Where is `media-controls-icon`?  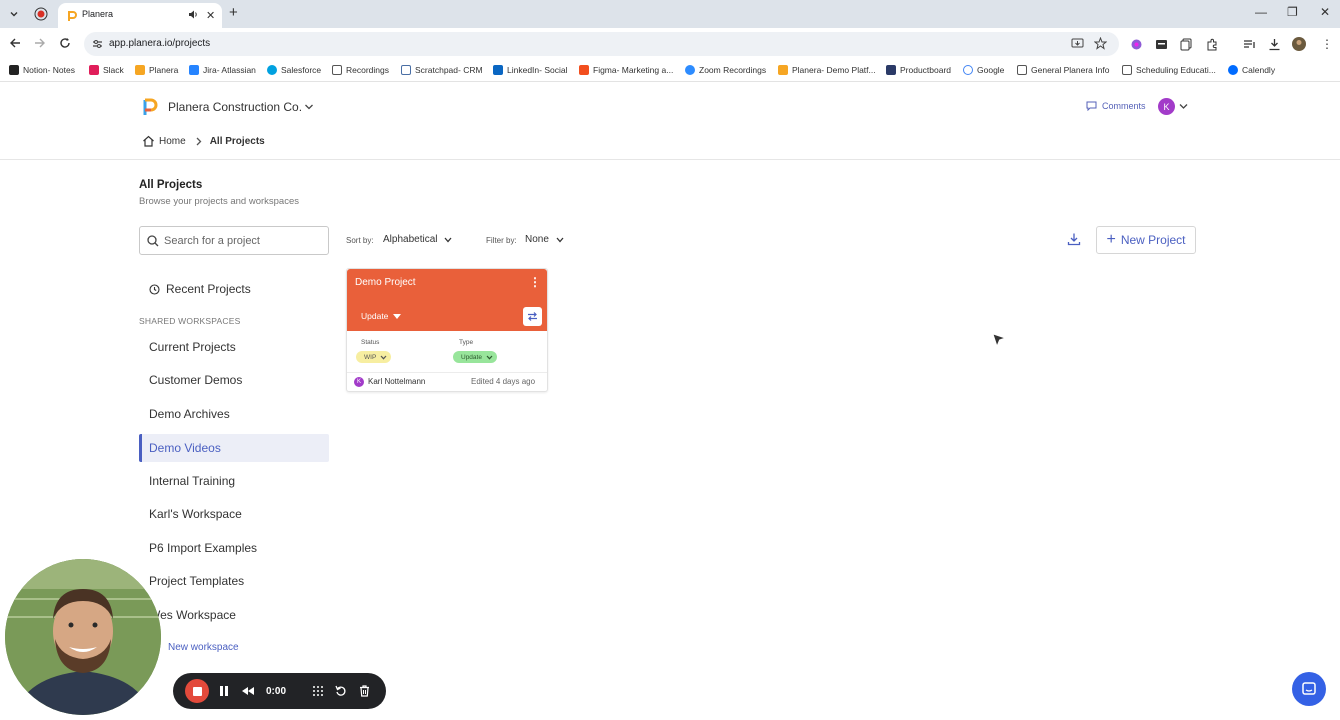 media-controls-icon is located at coordinates (1249, 44).